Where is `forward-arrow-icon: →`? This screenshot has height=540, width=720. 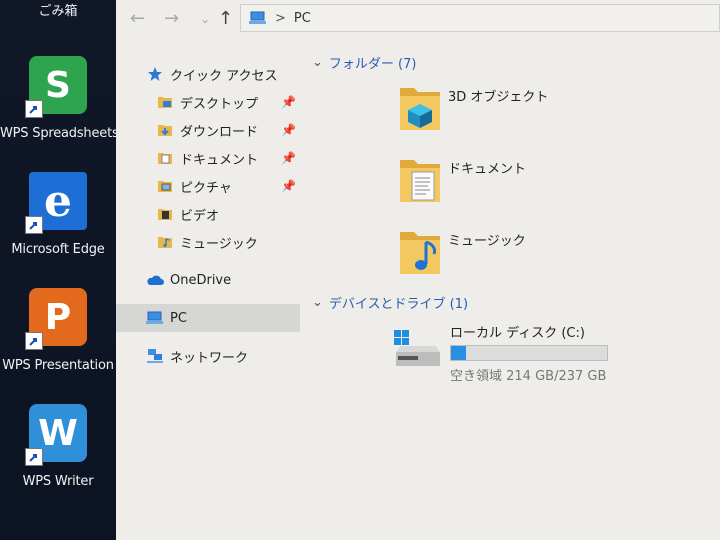 forward-arrow-icon: → is located at coordinates (171, 18).